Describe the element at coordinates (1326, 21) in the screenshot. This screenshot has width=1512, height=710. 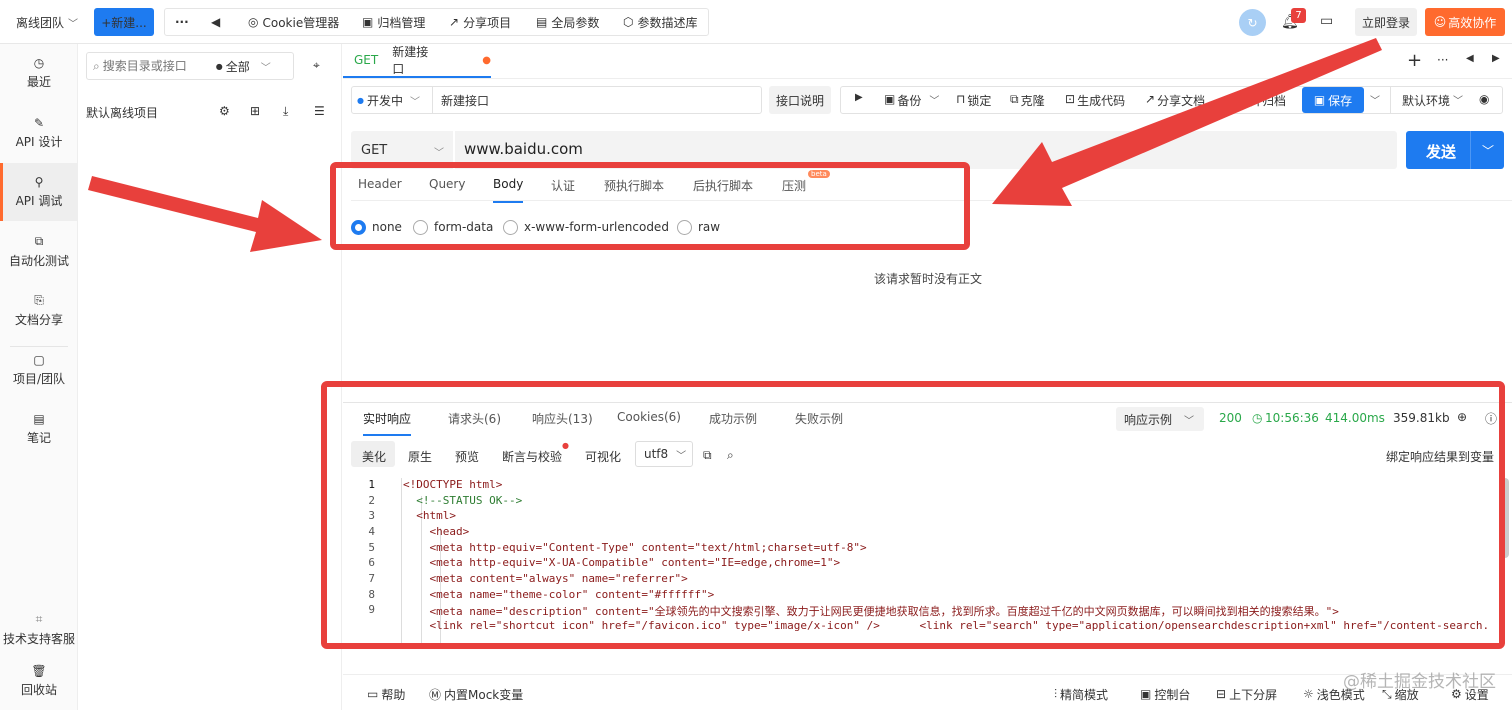
I see `document-icon: ▭` at that location.